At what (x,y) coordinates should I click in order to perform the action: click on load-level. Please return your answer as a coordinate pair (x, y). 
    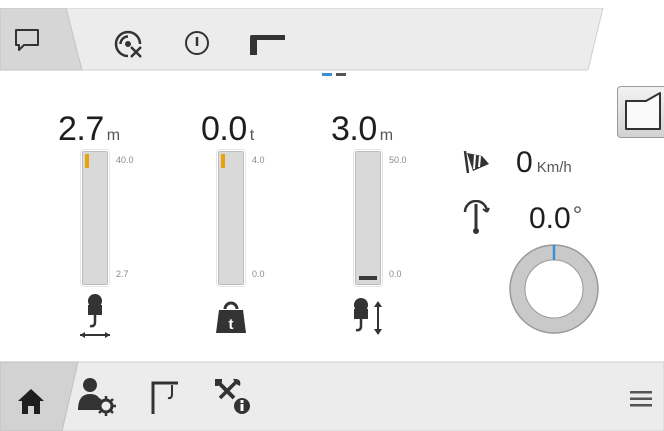
    Looking at the image, I should click on (223, 161).